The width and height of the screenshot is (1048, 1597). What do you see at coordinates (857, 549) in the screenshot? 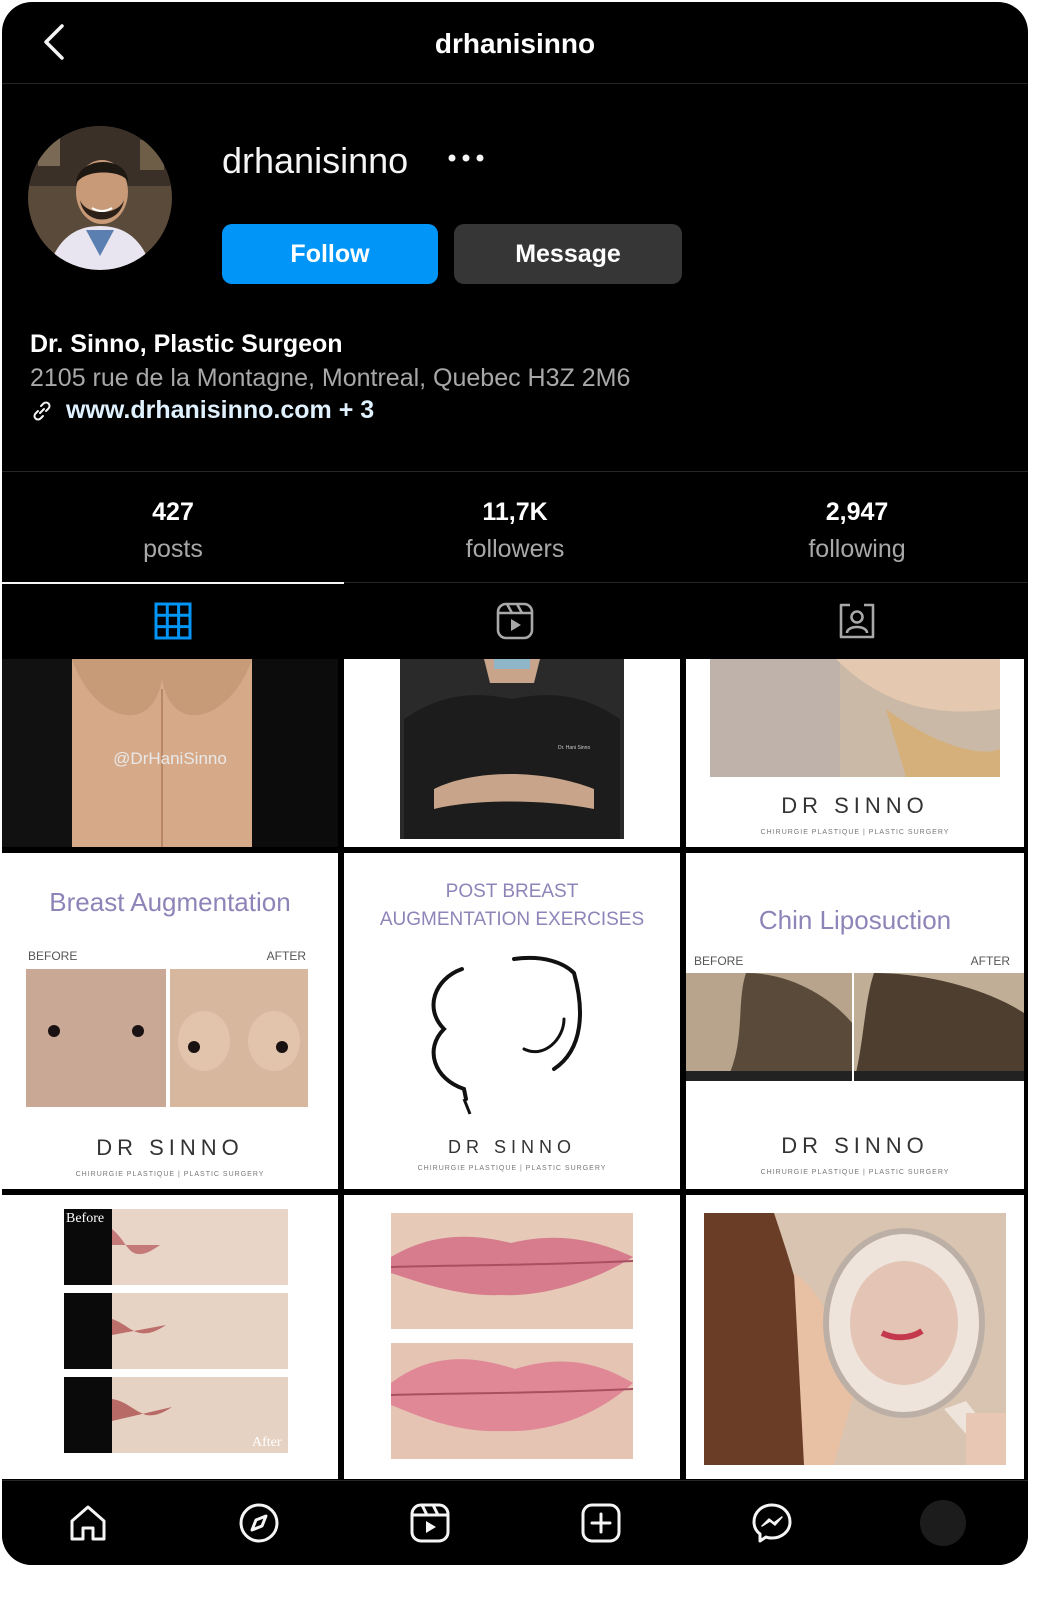
I see `stat-label: following` at bounding box center [857, 549].